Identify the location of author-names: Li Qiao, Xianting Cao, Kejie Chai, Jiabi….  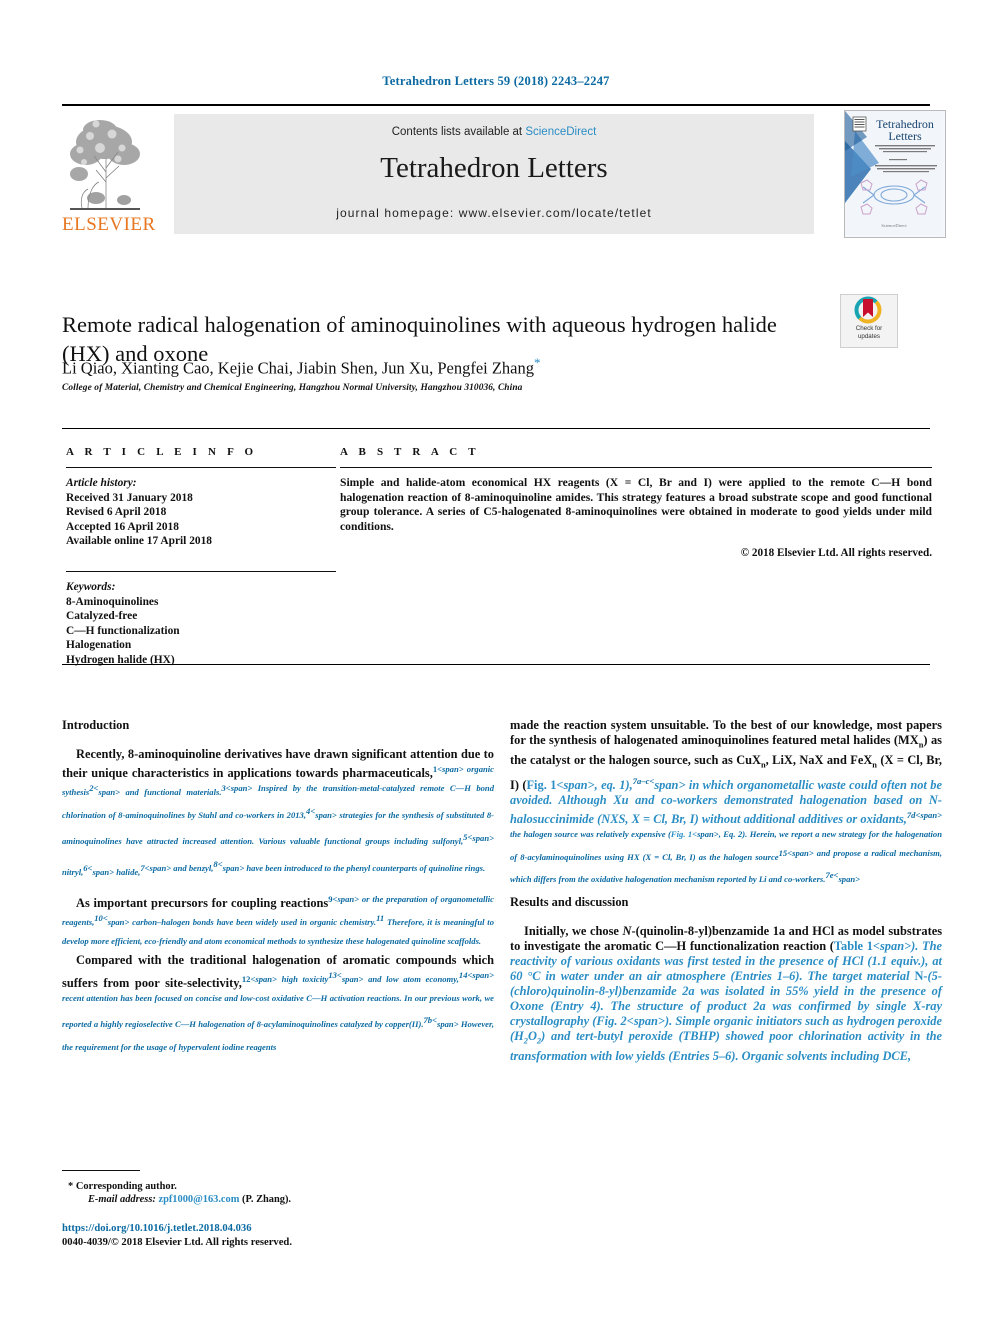
(298, 368).